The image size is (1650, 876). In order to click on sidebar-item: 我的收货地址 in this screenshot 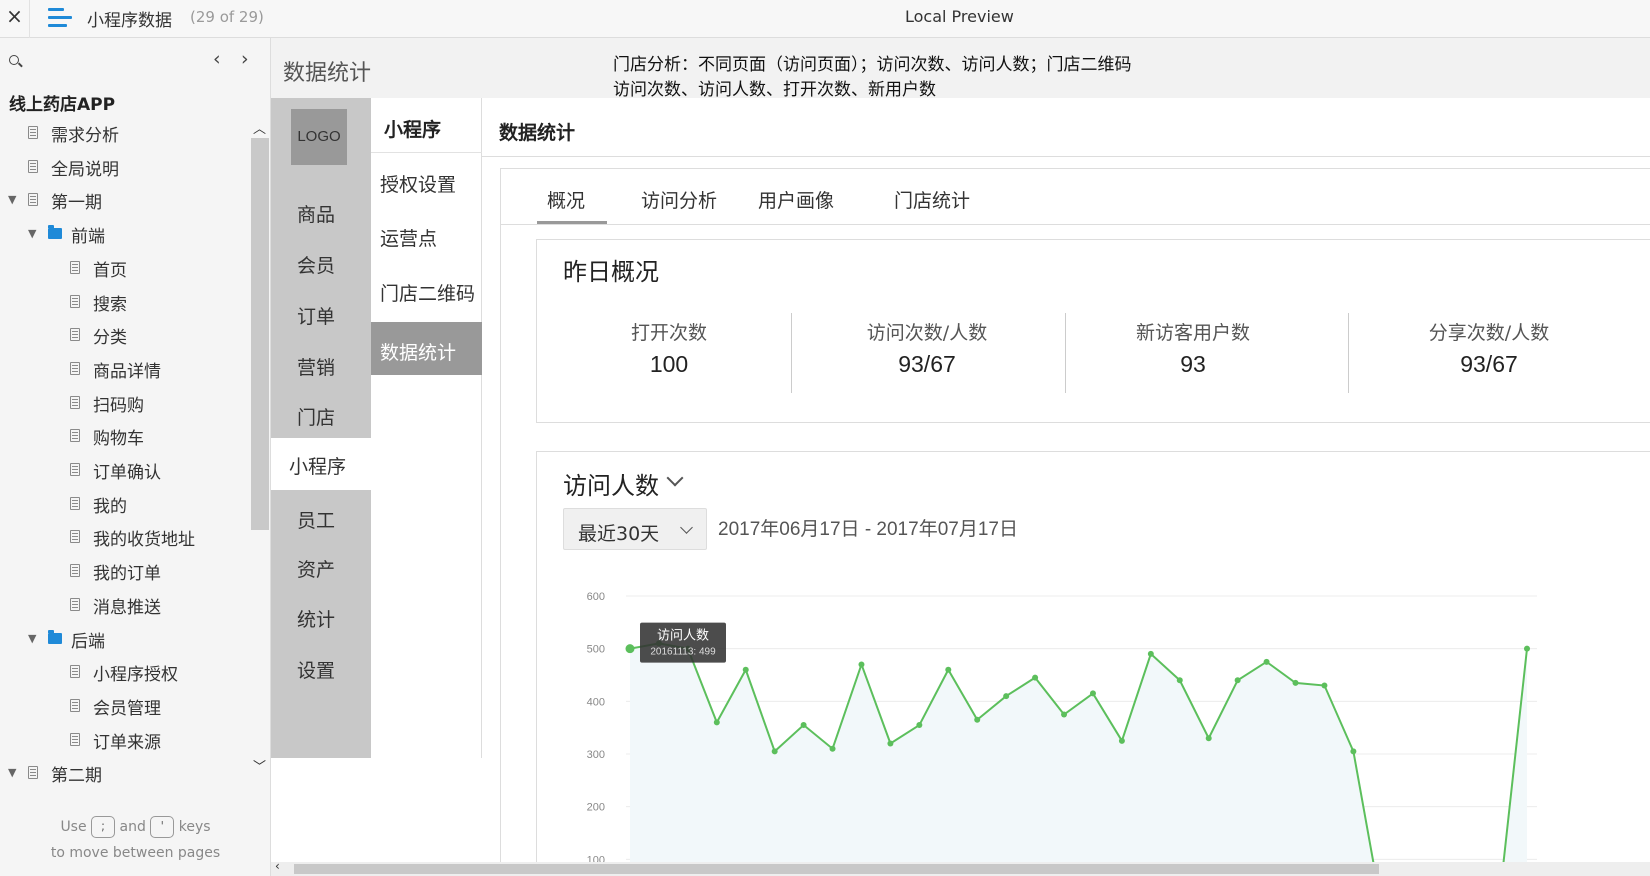, I will do `click(125, 537)`.